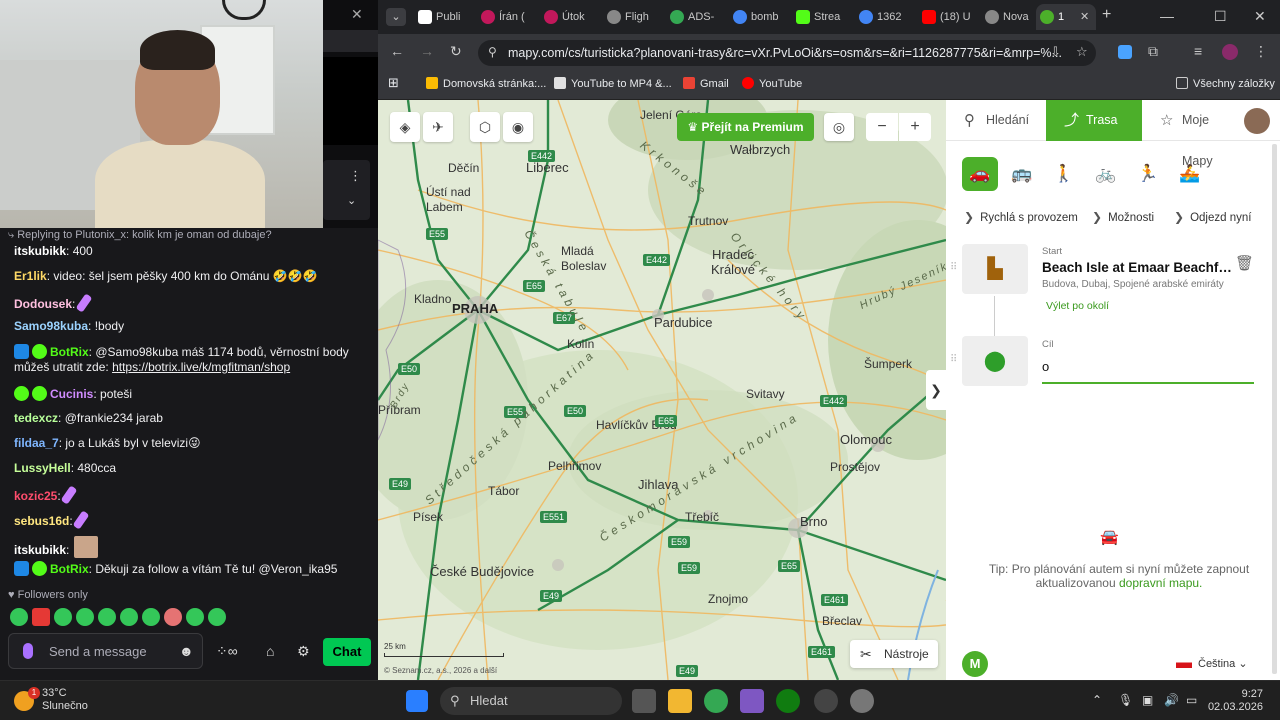 The image size is (1280, 720). Describe the element at coordinates (644, 701) in the screenshot. I see `task-view-icon` at that location.